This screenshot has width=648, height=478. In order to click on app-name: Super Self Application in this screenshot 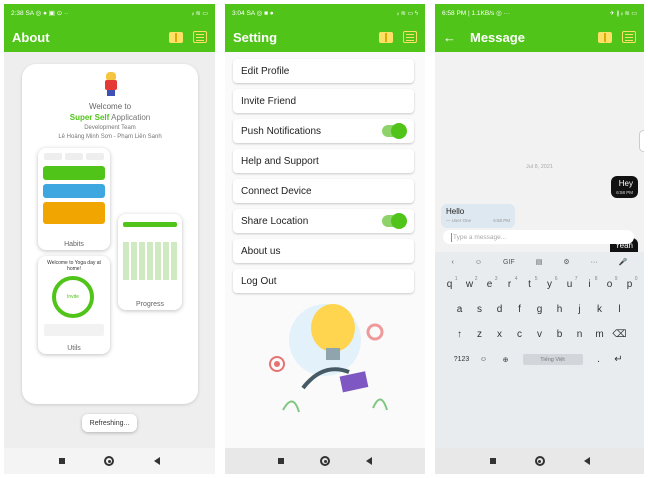, I will do `click(110, 117)`.